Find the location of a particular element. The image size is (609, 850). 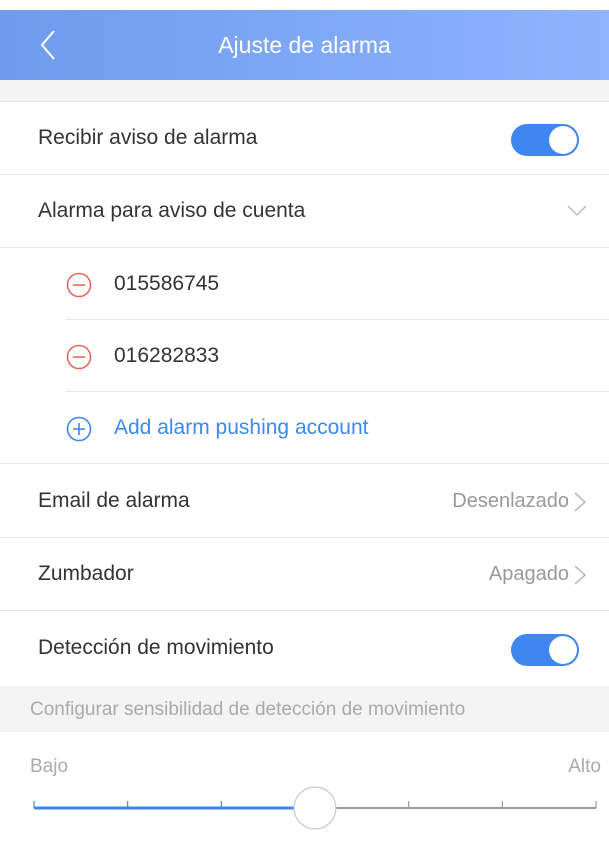

add-account-row: Add alarm pushing account is located at coordinates (304, 428).